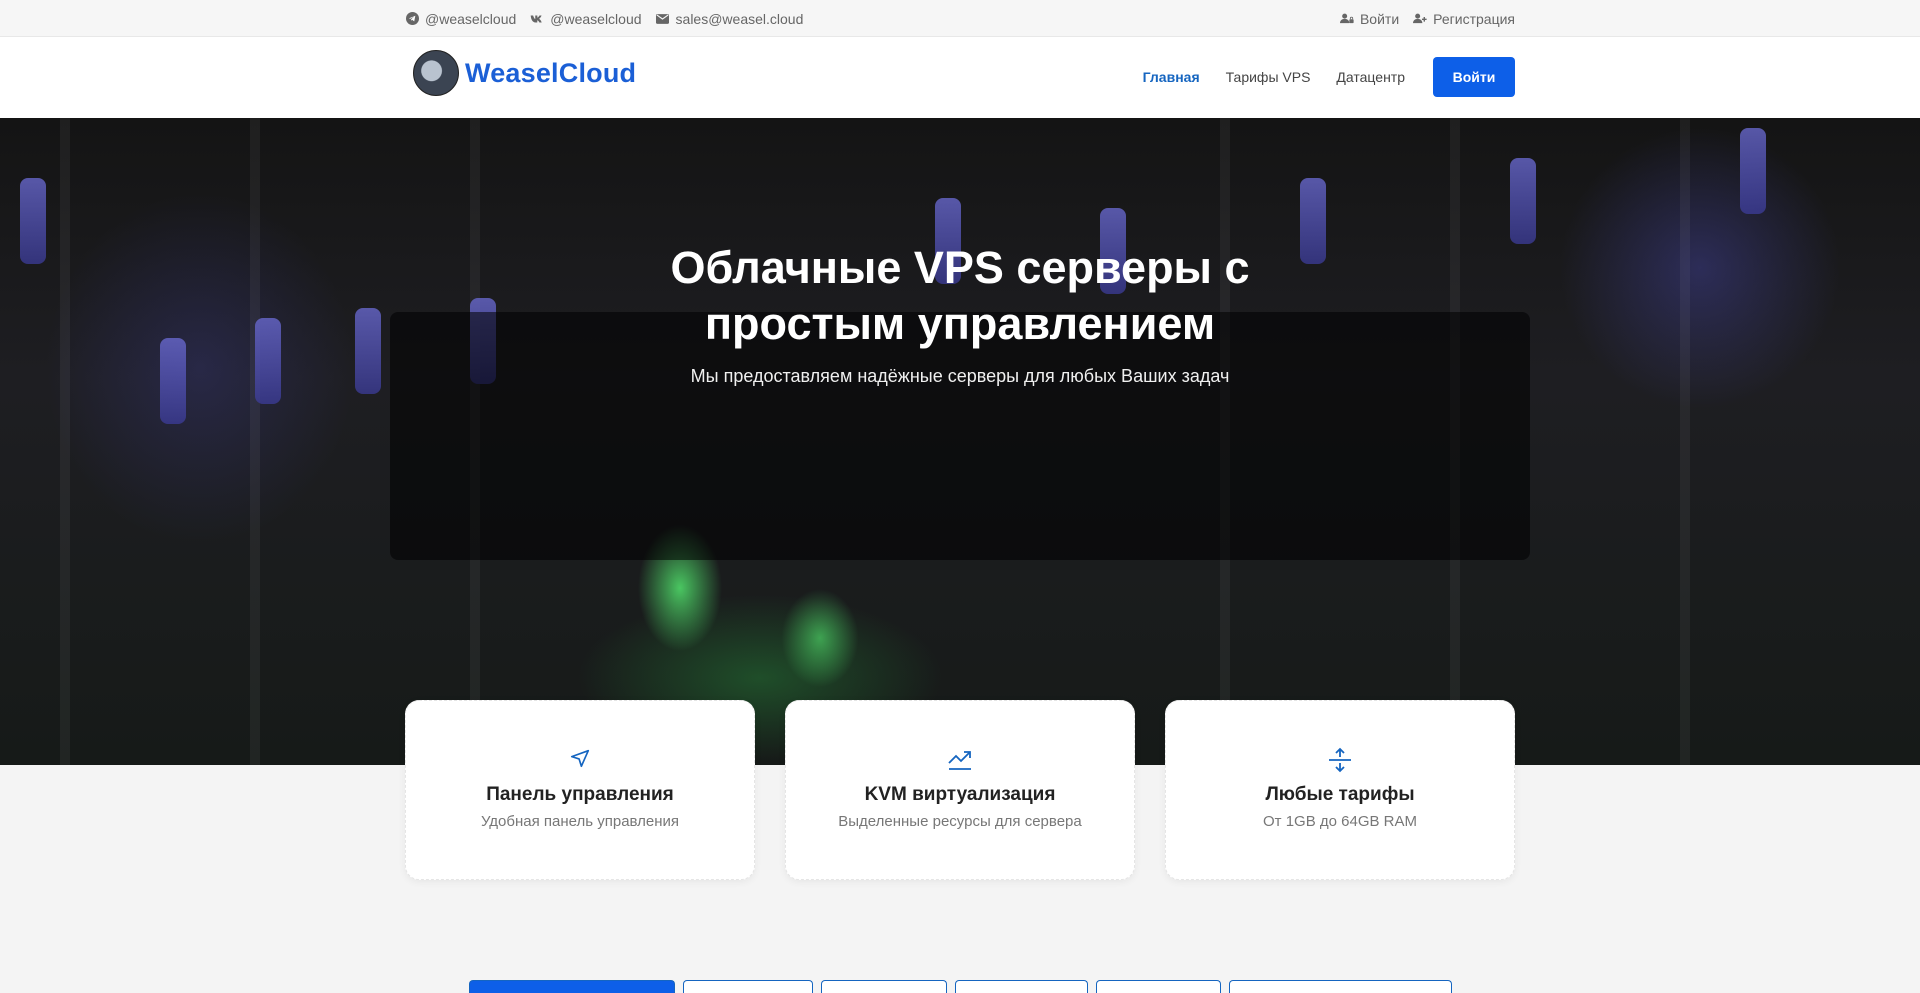 The height and width of the screenshot is (993, 1920). What do you see at coordinates (1340, 760) in the screenshot?
I see `expand-vertical-icon` at bounding box center [1340, 760].